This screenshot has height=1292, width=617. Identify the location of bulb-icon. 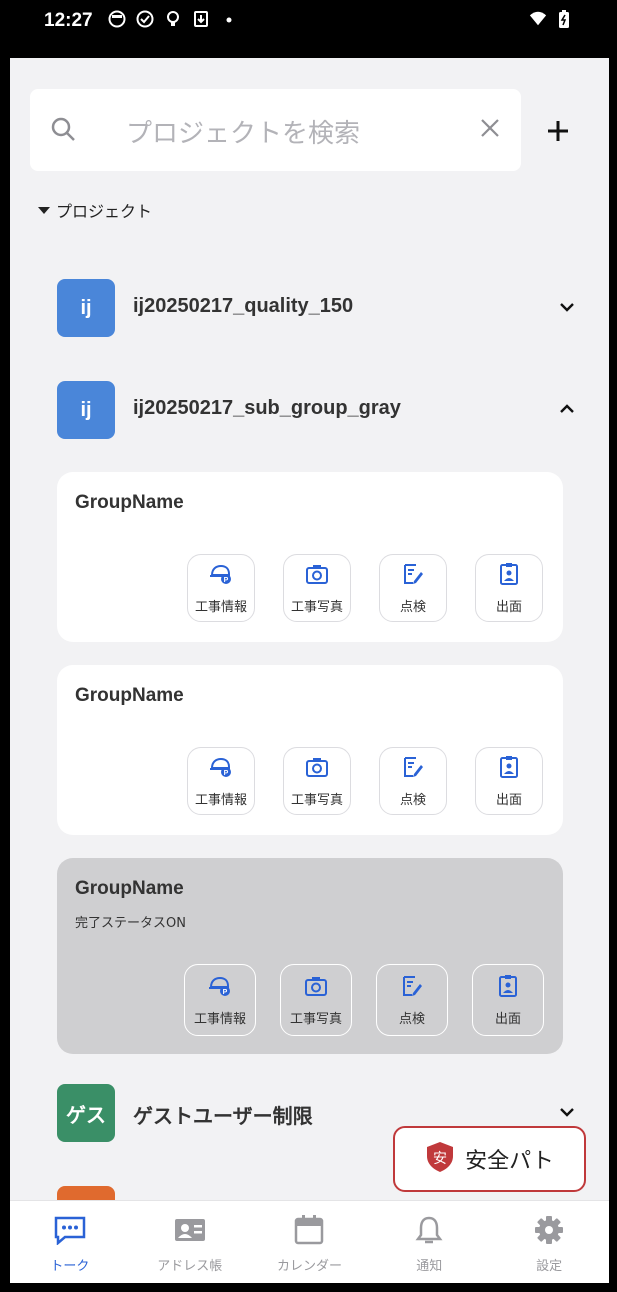
(173, 19).